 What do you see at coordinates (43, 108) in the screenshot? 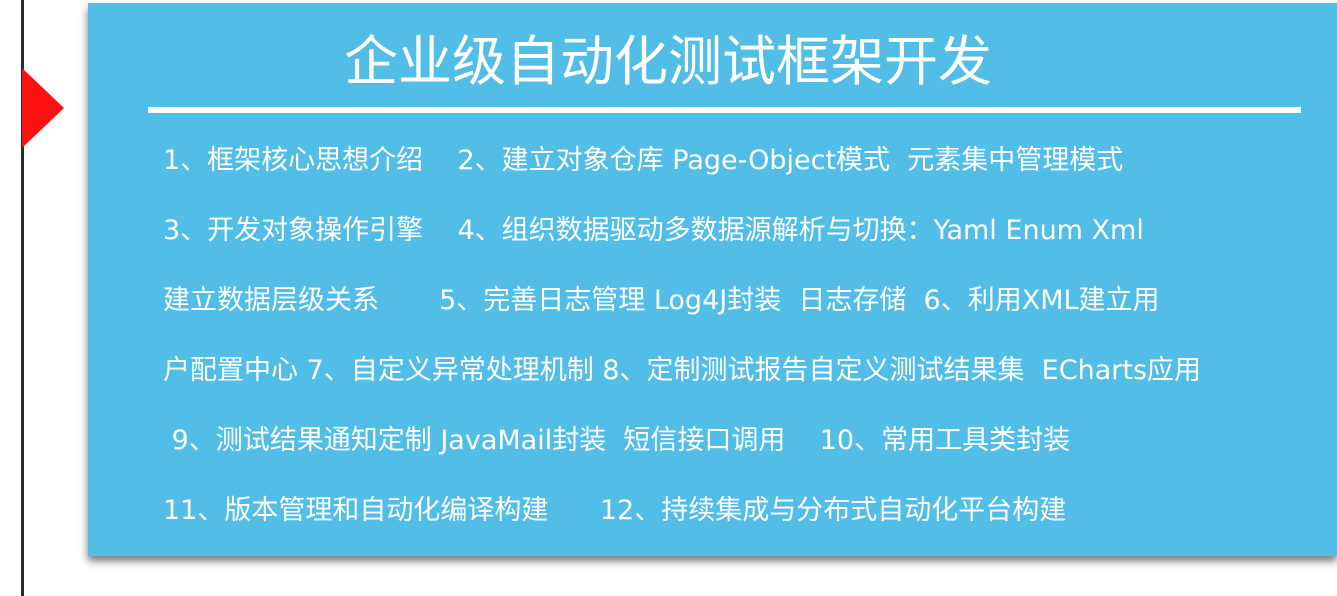
I see `red-arrow-marker-icon` at bounding box center [43, 108].